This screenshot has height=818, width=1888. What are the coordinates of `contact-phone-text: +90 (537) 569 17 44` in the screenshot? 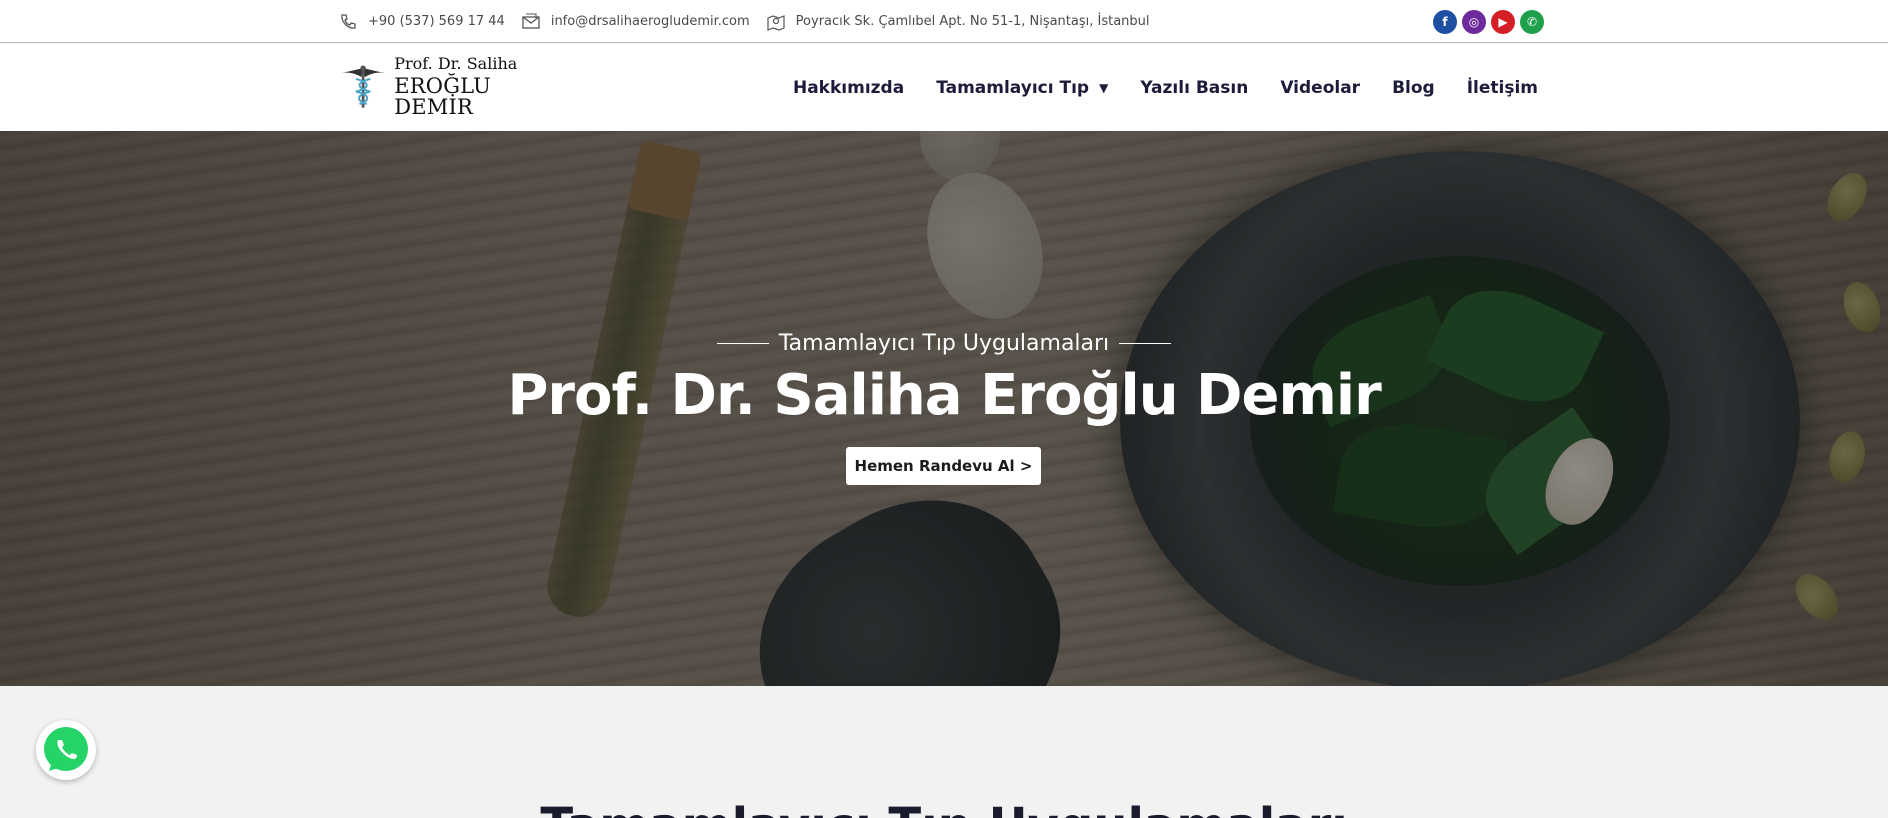 It's located at (436, 21).